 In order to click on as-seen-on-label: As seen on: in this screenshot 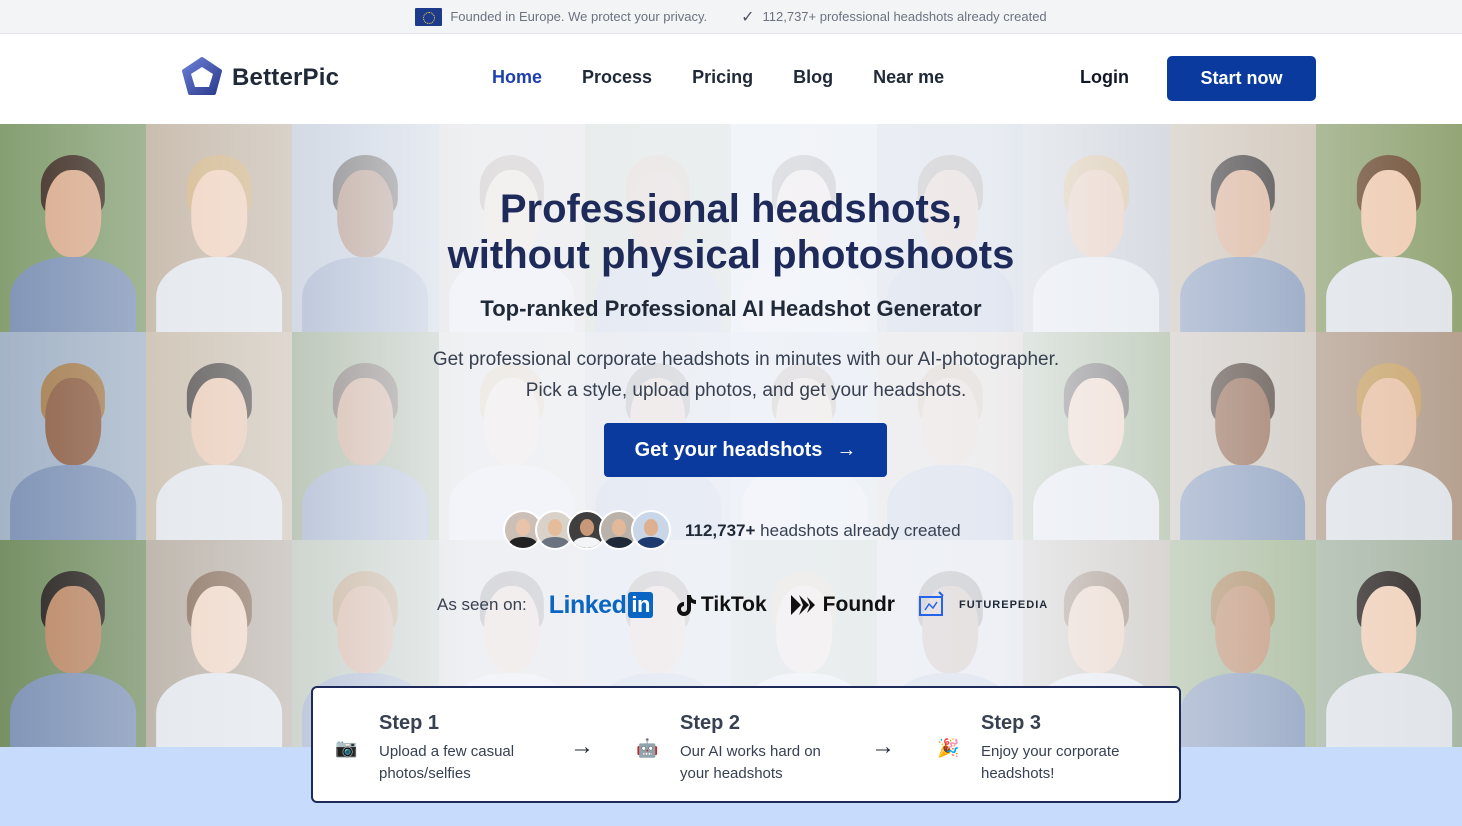, I will do `click(482, 604)`.